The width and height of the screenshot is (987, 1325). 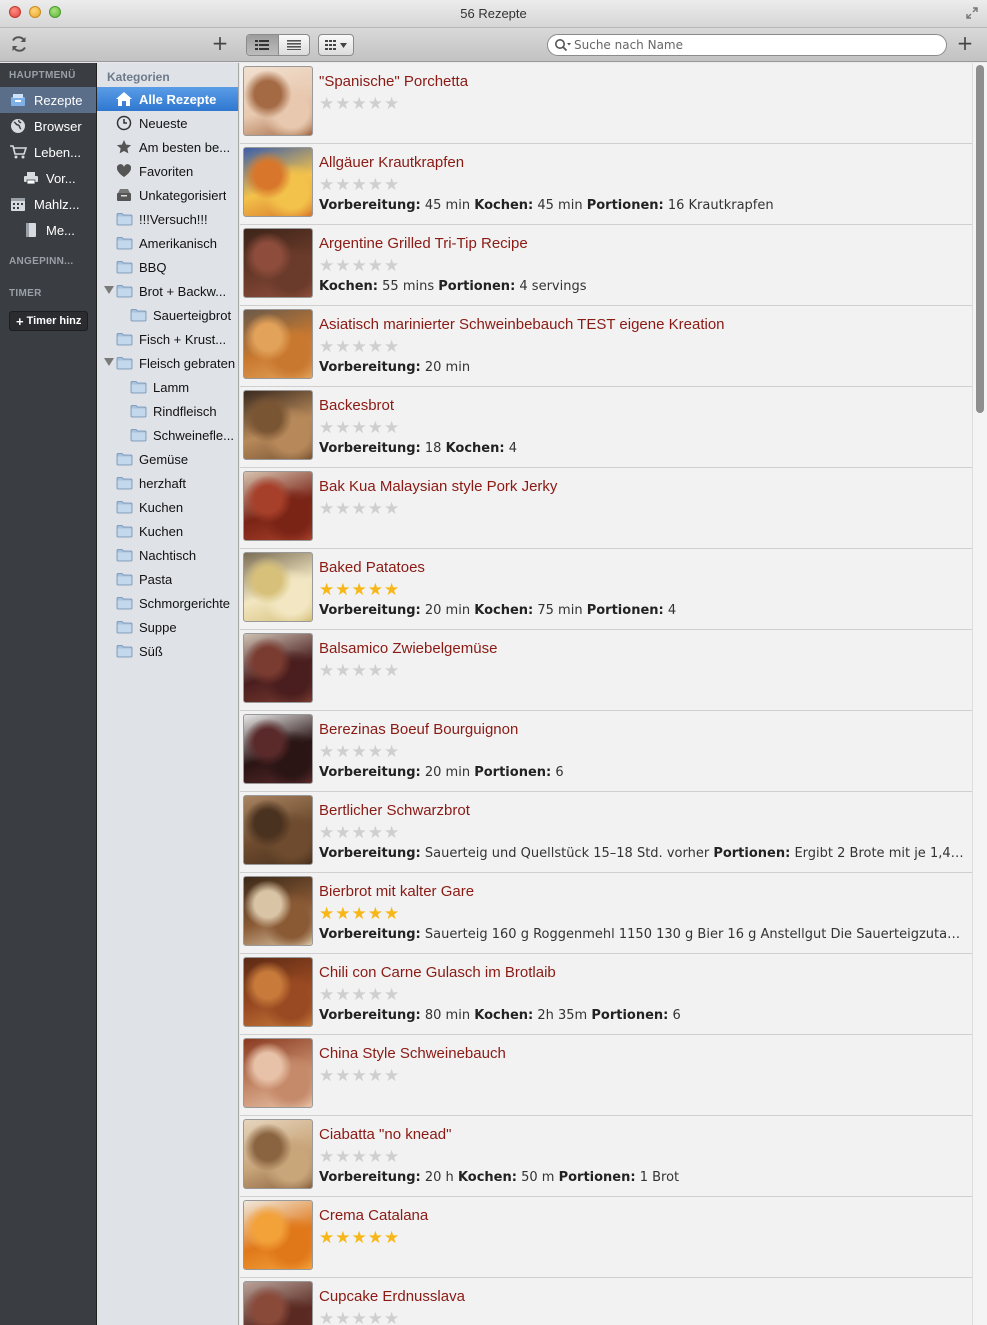 I want to click on recipe-title: Argentine Grilled Tri-Tip Recipe, so click(x=423, y=243).